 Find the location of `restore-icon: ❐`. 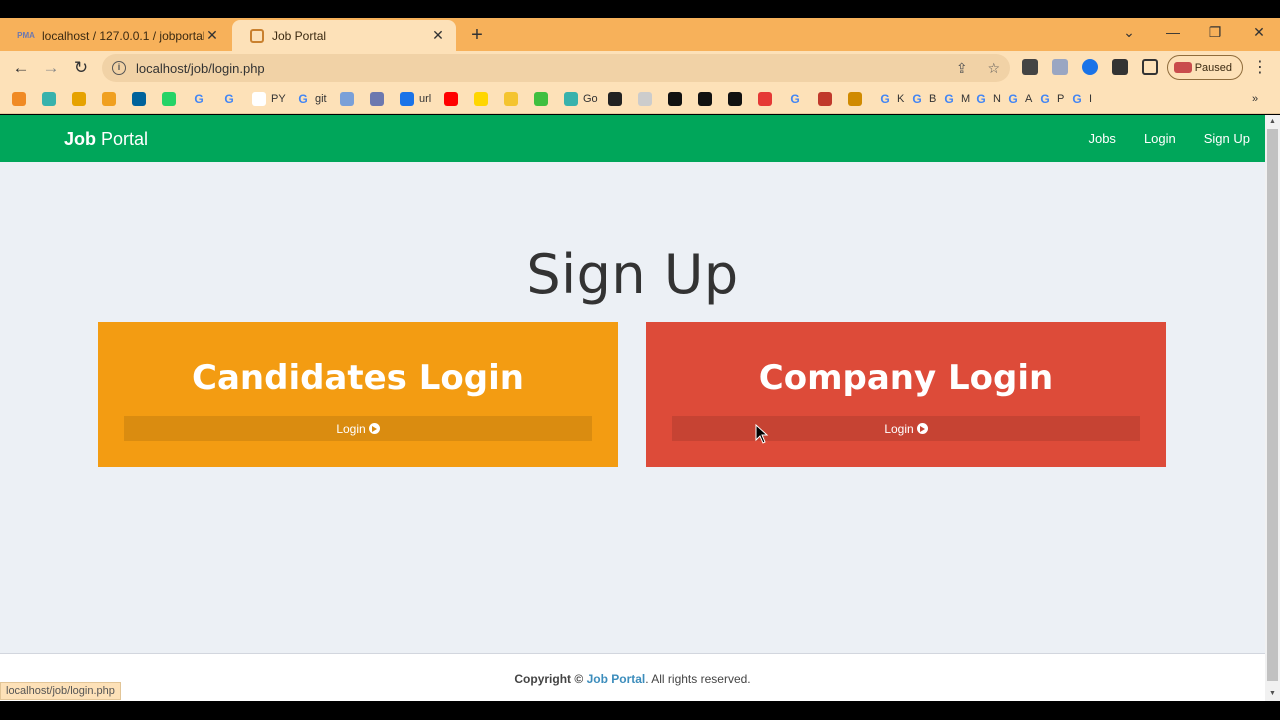

restore-icon: ❐ is located at coordinates (1215, 32).